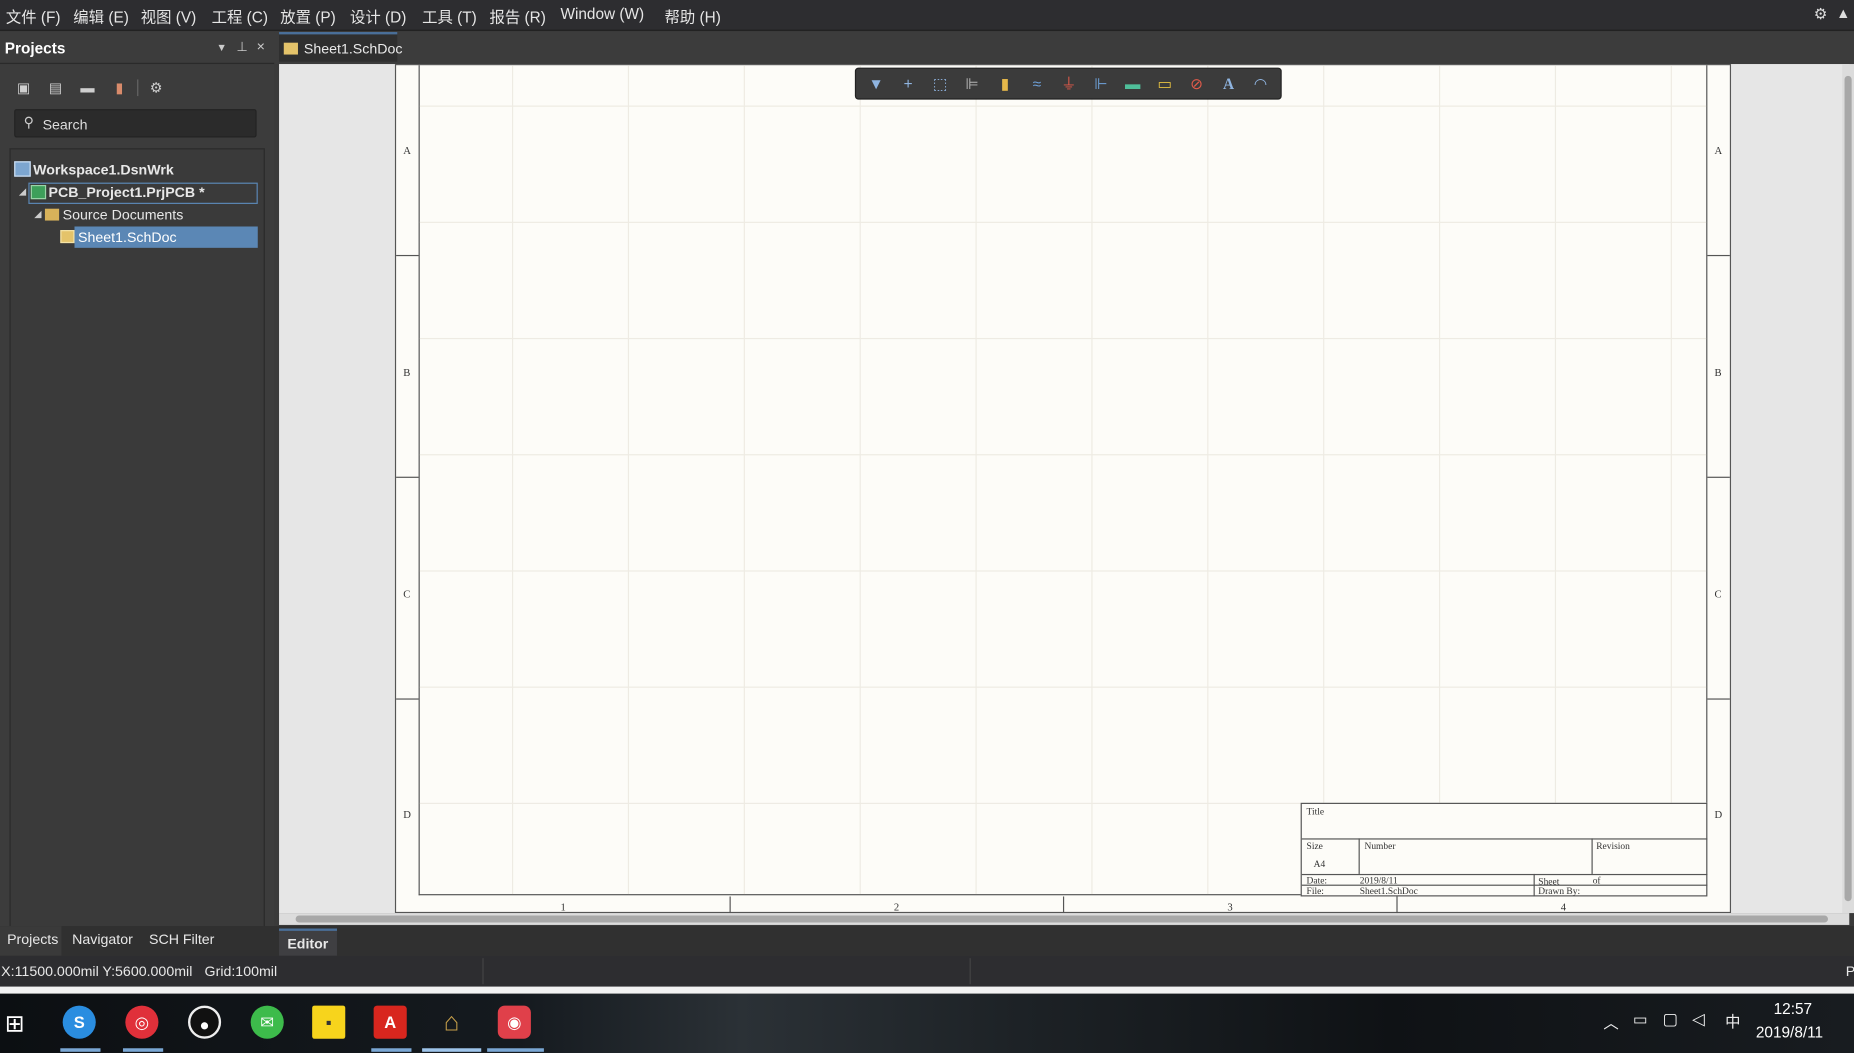 This screenshot has height=1053, width=1854. Describe the element at coordinates (23, 87) in the screenshot. I see `save-icon: ▣` at that location.